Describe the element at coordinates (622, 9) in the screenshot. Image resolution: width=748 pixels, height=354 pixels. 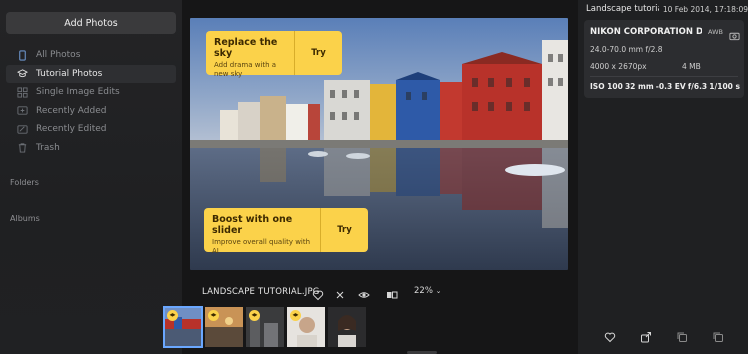
I see `info-file-title: Landscape tutorial.jpg` at that location.